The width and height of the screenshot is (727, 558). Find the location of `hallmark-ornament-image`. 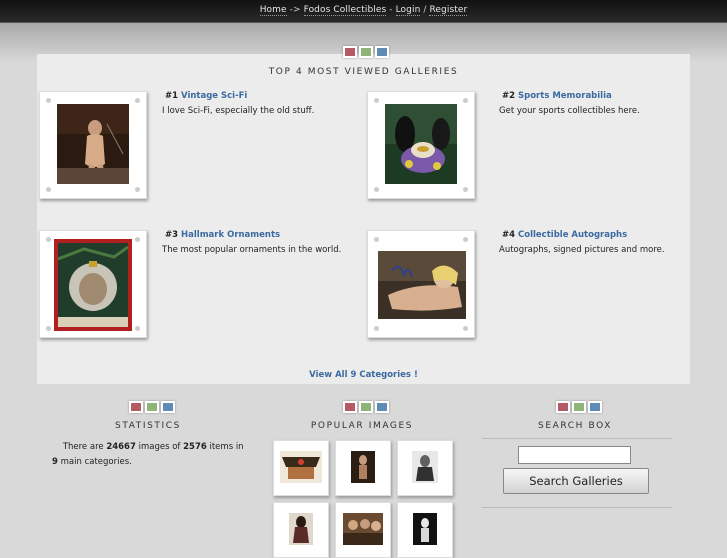

hallmark-ornament-image is located at coordinates (93, 285).